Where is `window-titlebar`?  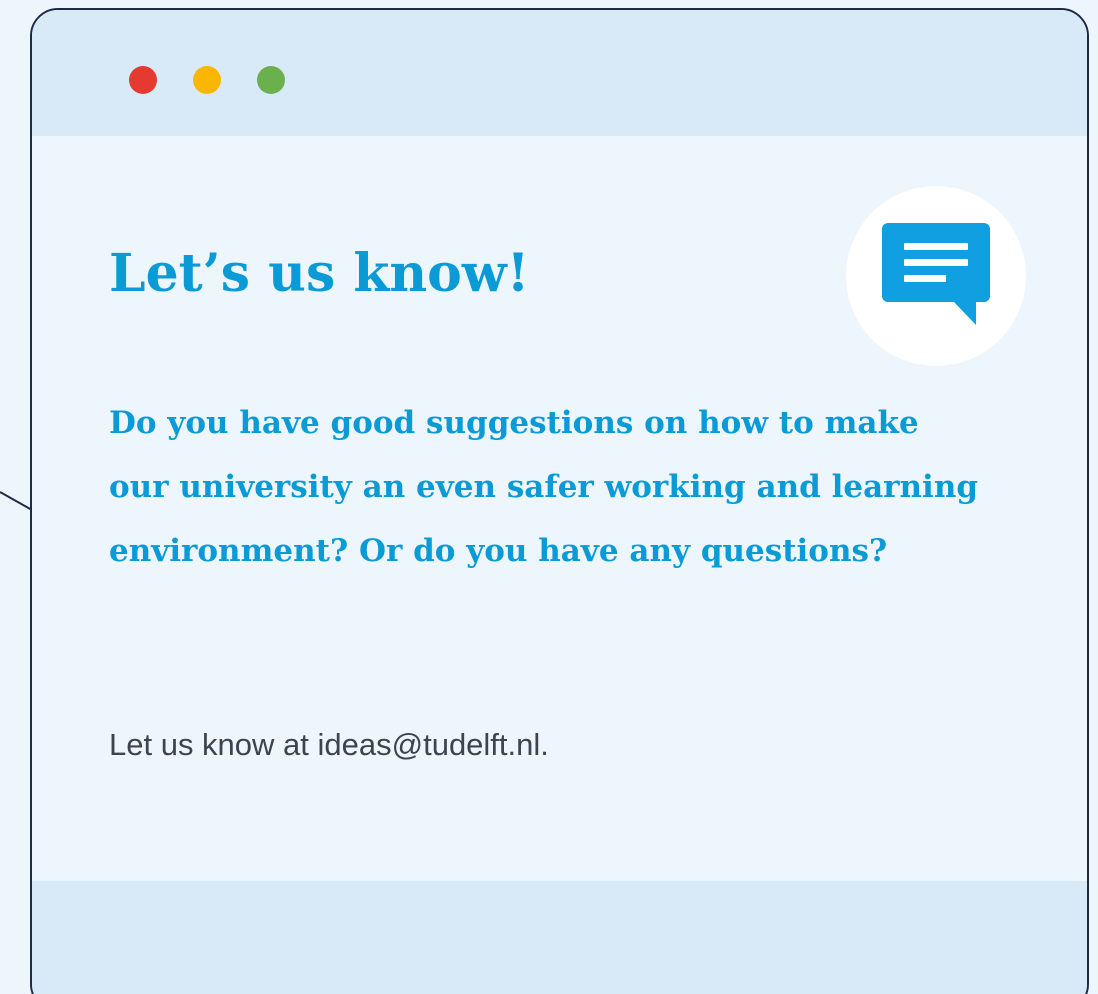
window-titlebar is located at coordinates (559, 73).